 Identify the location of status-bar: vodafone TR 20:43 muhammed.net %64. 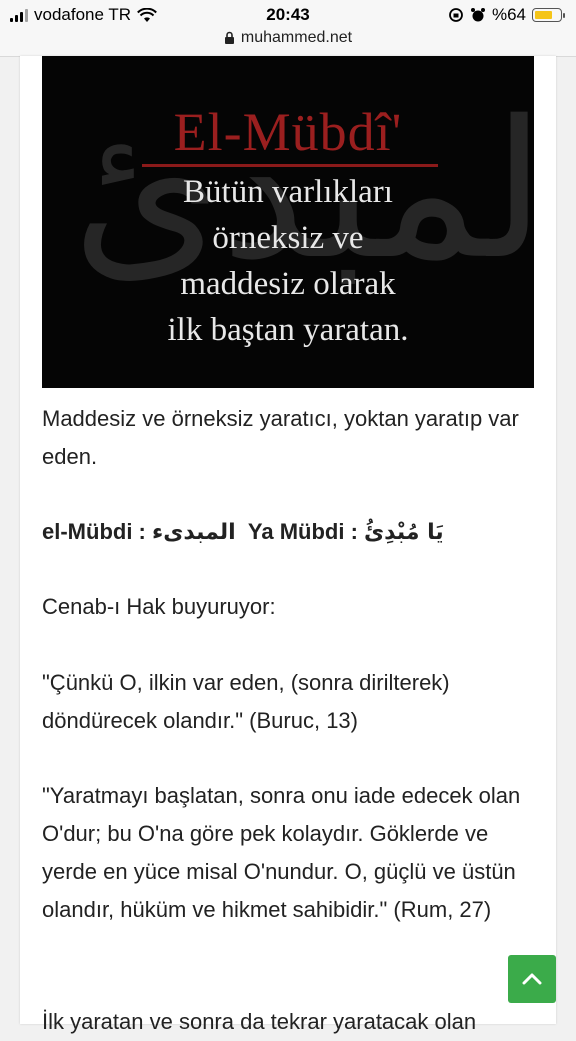
(288, 28).